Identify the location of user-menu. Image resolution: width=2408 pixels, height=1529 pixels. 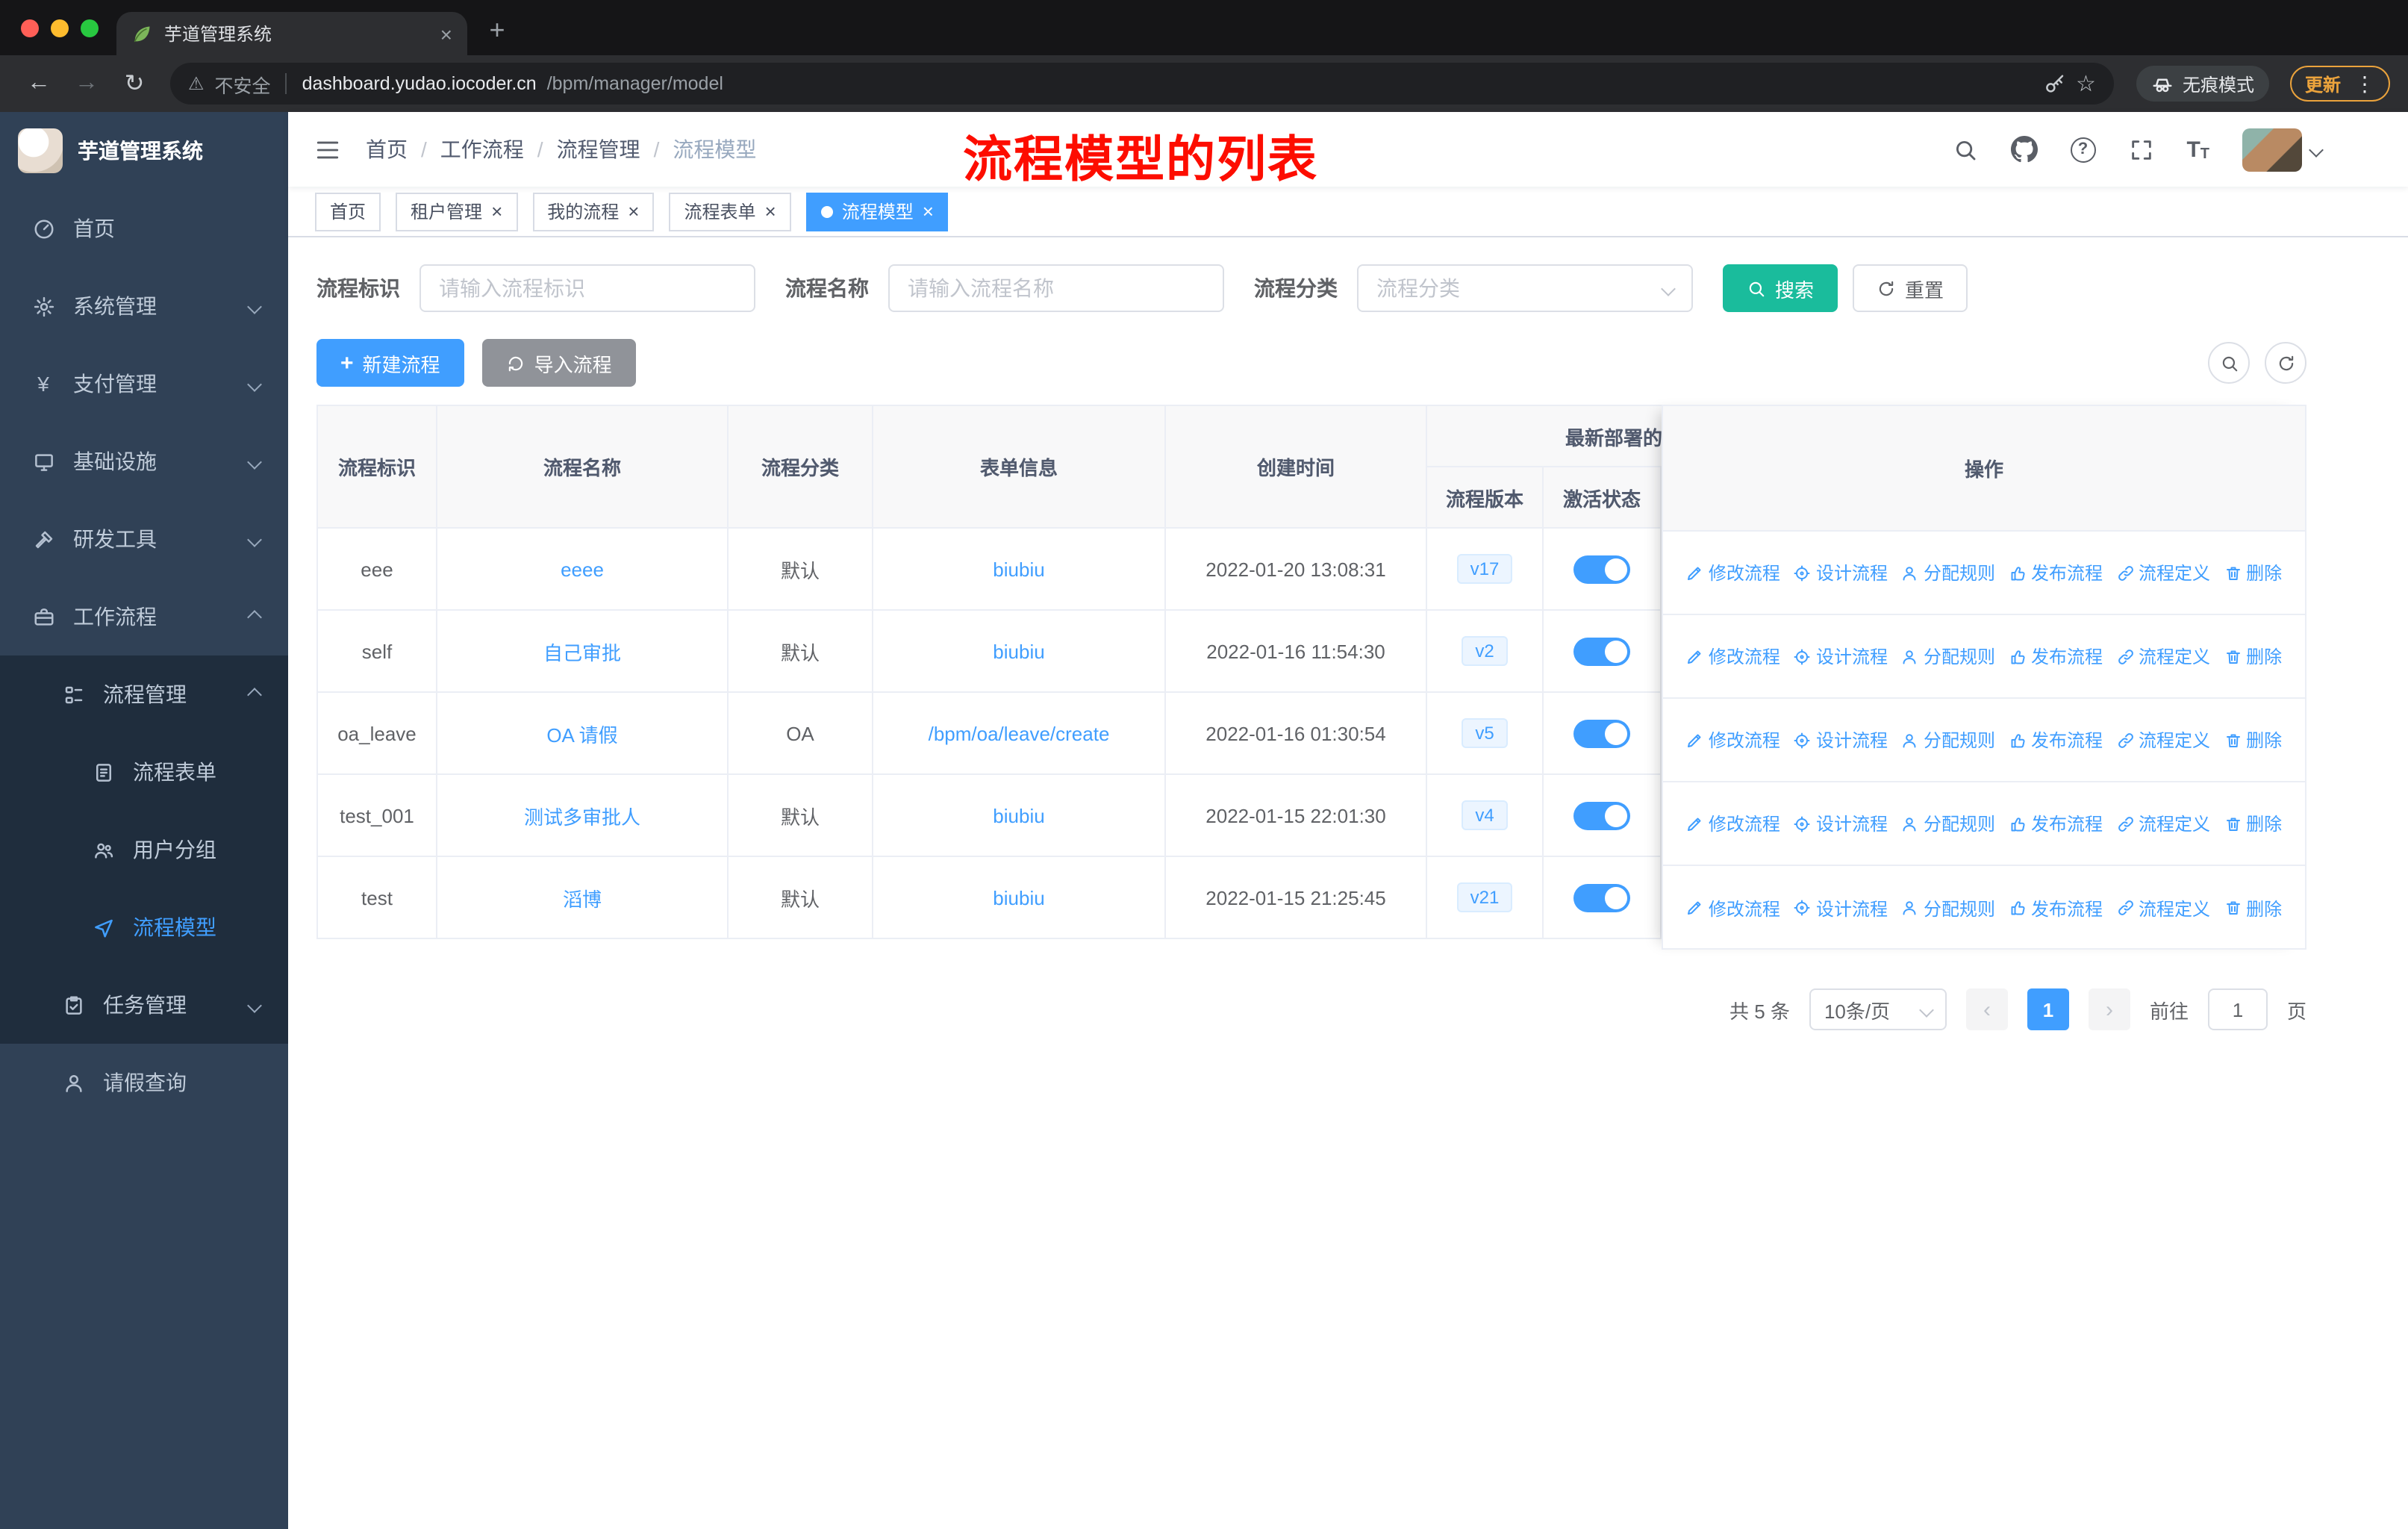
(2283, 149).